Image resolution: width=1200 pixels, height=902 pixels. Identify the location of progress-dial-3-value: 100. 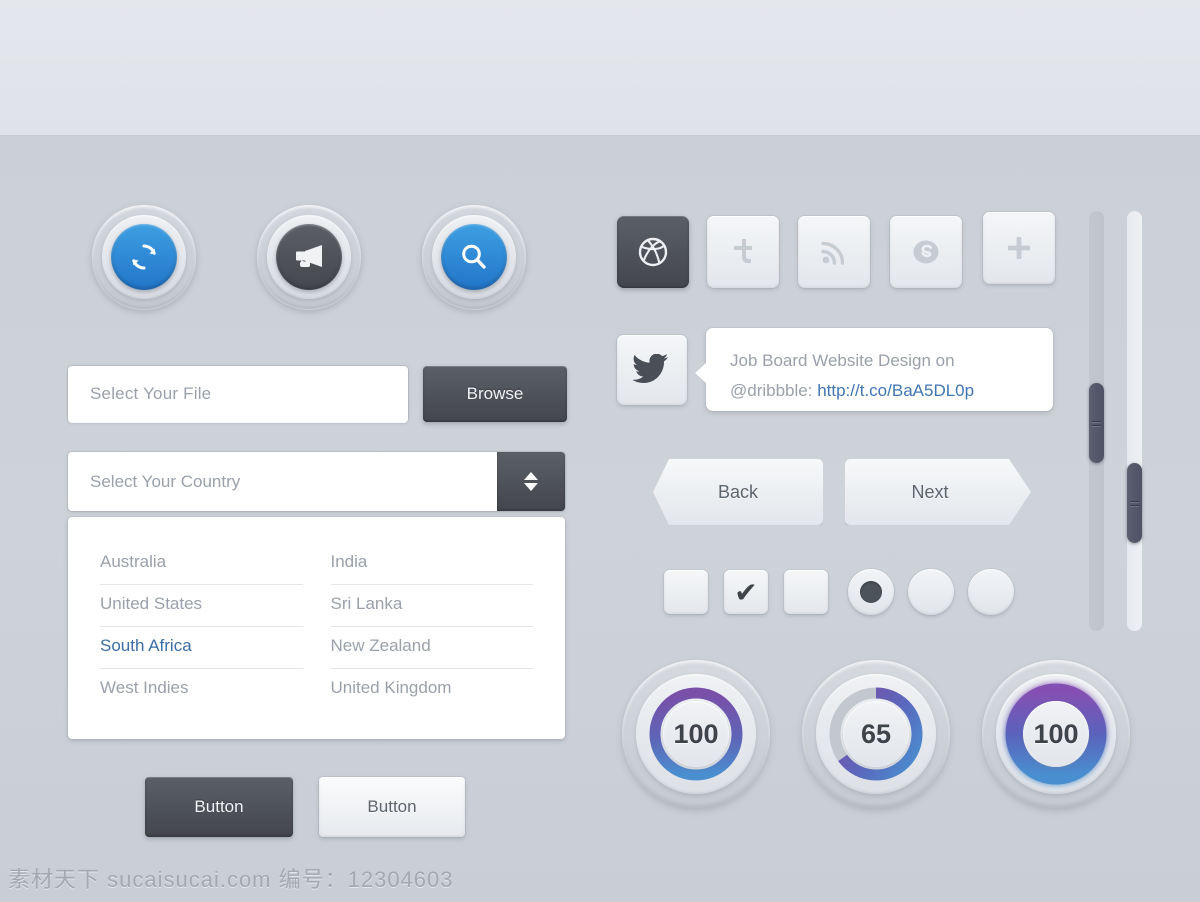
(1056, 733).